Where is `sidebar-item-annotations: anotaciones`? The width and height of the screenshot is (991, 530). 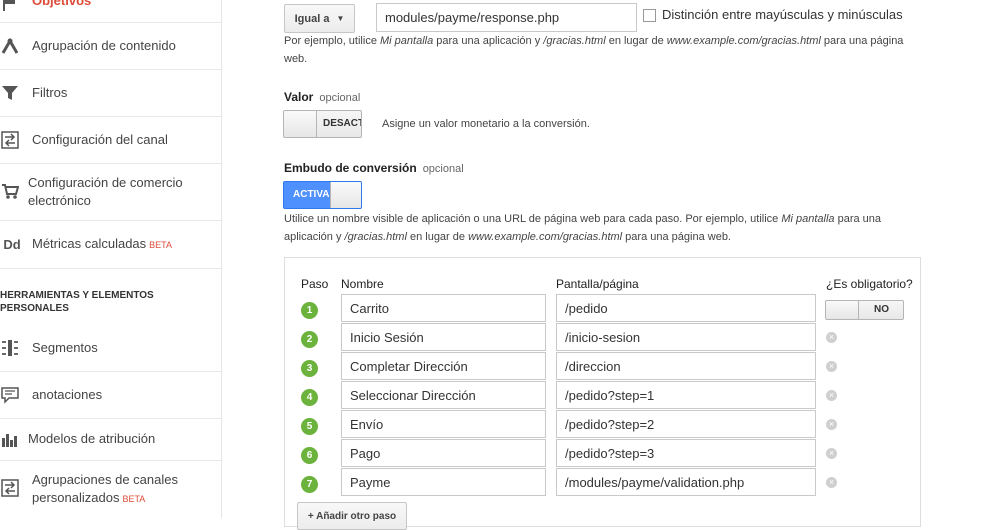 sidebar-item-annotations: anotaciones is located at coordinates (110, 395).